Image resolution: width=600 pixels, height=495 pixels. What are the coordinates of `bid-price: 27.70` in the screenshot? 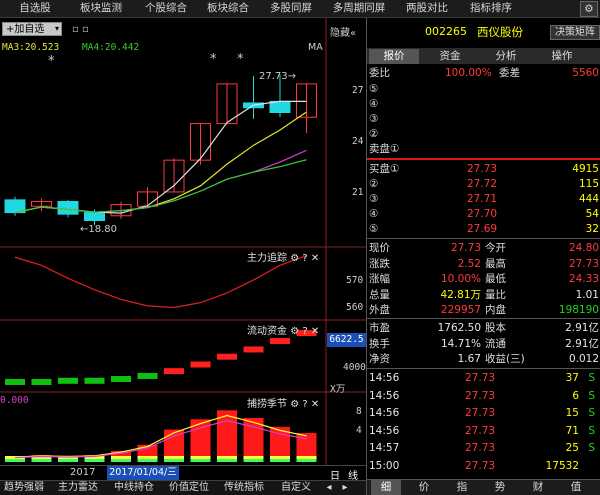 It's located at (482, 214).